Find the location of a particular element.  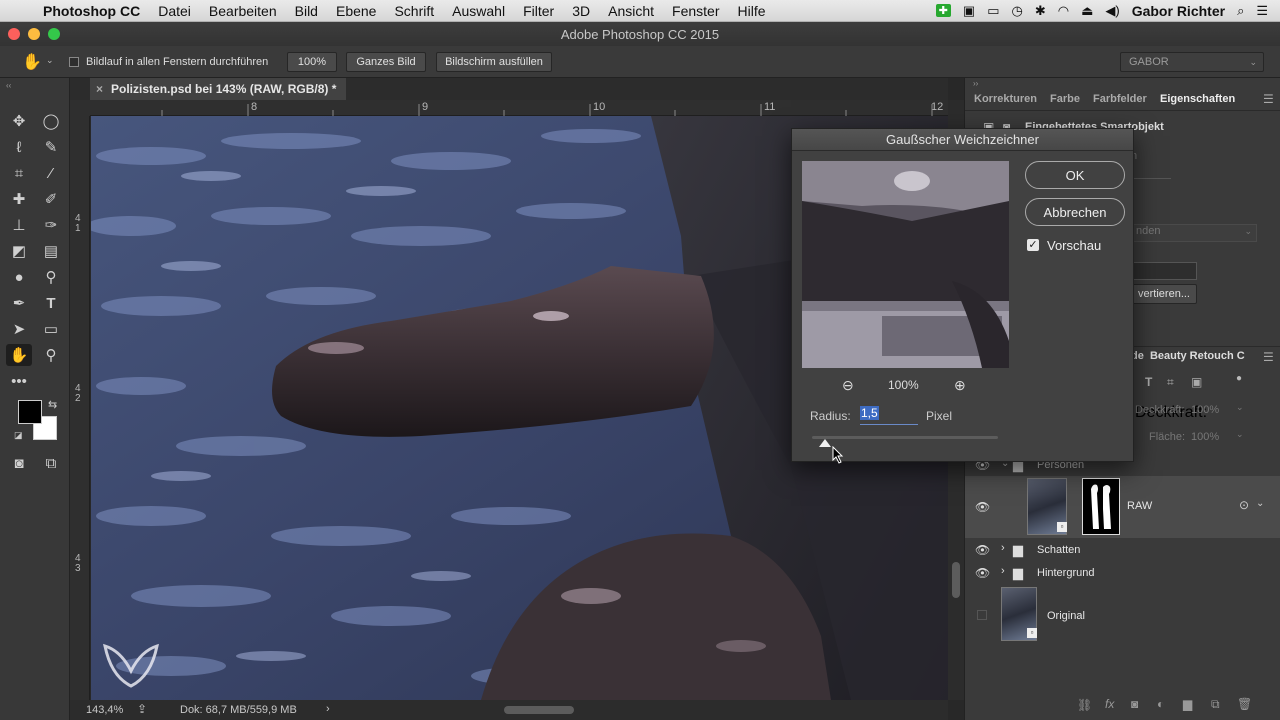

menu-fenster: Fenster is located at coordinates (695, 11).